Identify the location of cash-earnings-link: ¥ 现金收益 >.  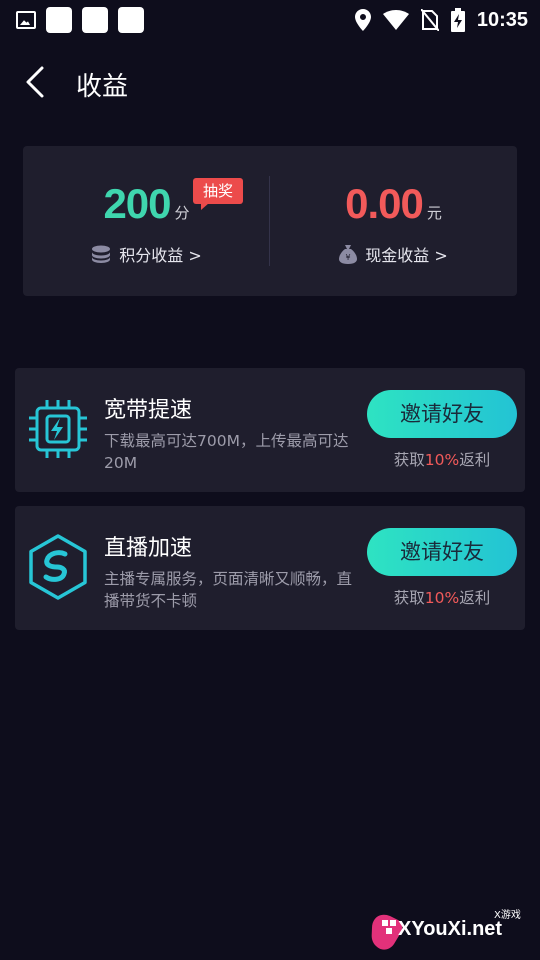
(393, 254).